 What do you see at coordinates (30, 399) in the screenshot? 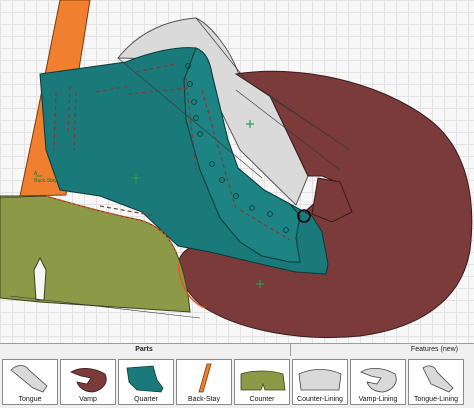
I see `part-label: Tongue` at bounding box center [30, 399].